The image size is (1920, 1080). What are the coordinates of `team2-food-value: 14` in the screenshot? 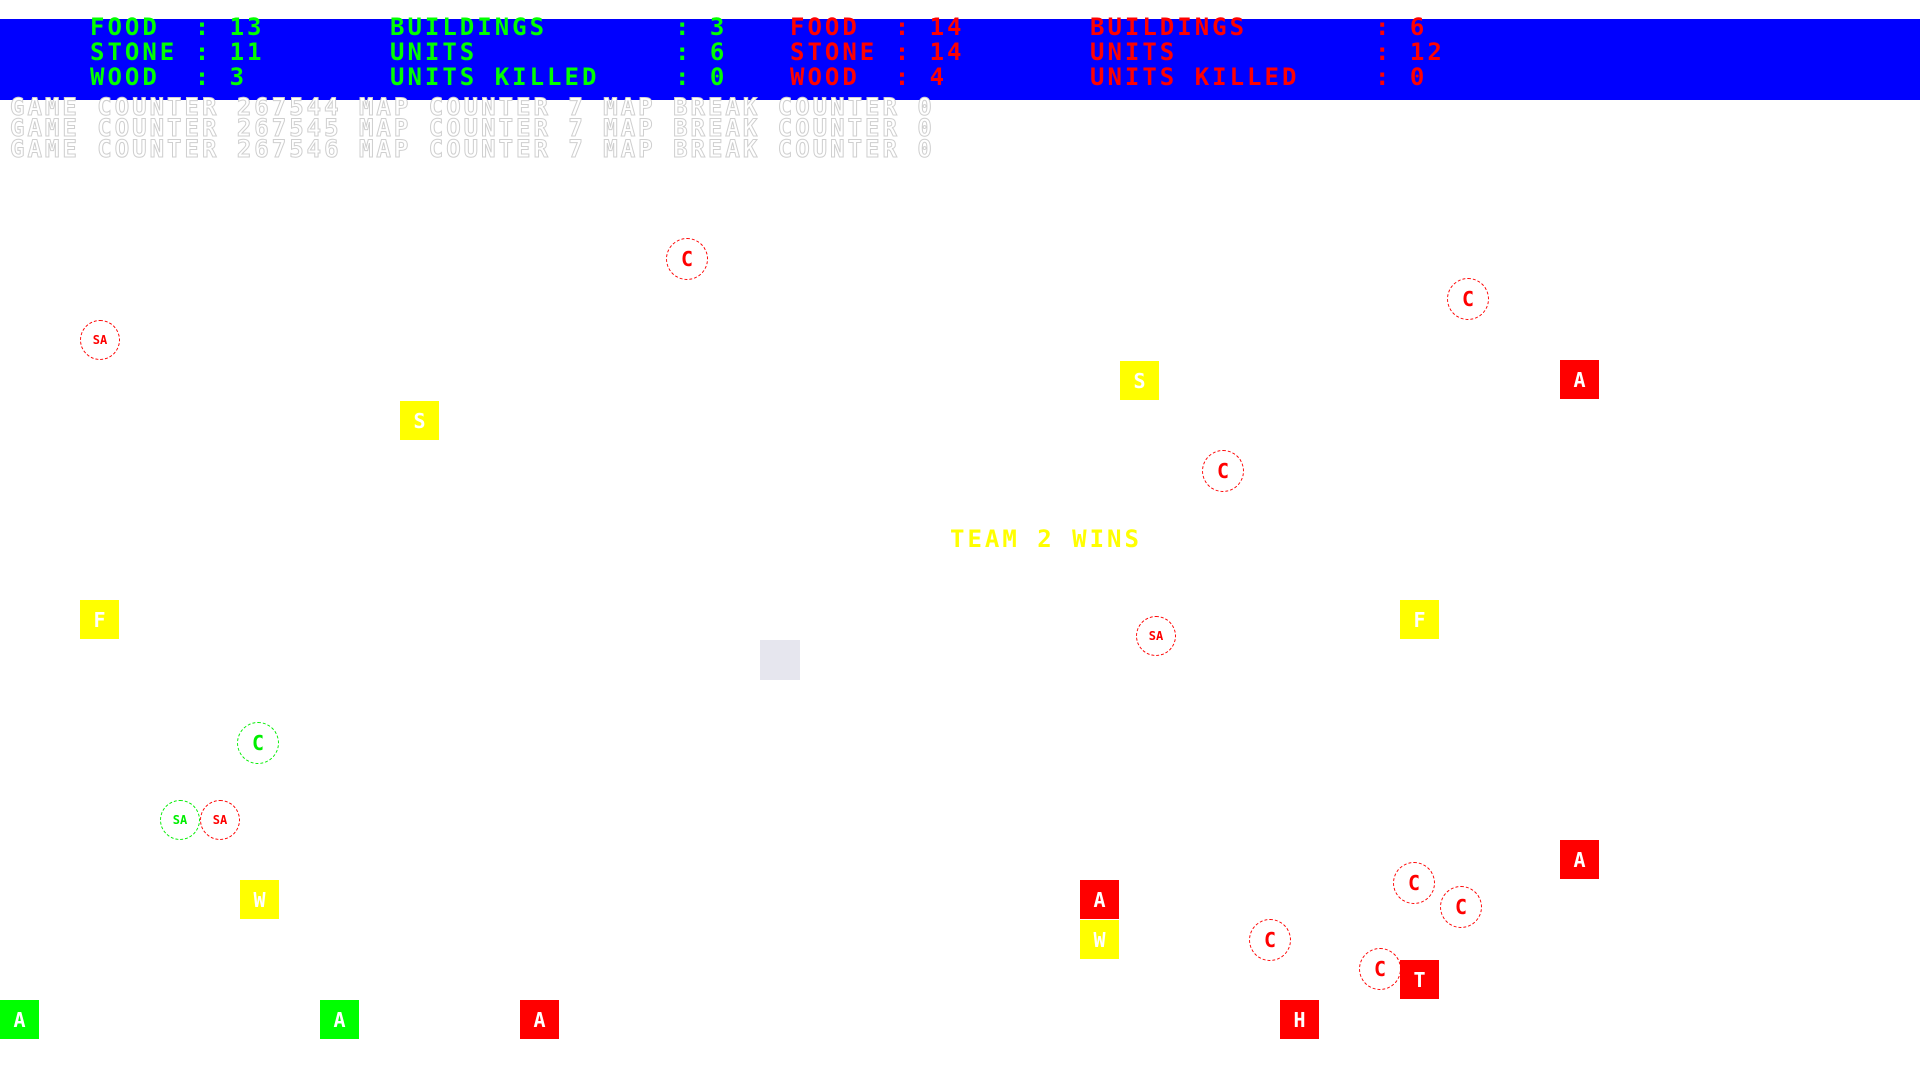 It's located at (947, 27).